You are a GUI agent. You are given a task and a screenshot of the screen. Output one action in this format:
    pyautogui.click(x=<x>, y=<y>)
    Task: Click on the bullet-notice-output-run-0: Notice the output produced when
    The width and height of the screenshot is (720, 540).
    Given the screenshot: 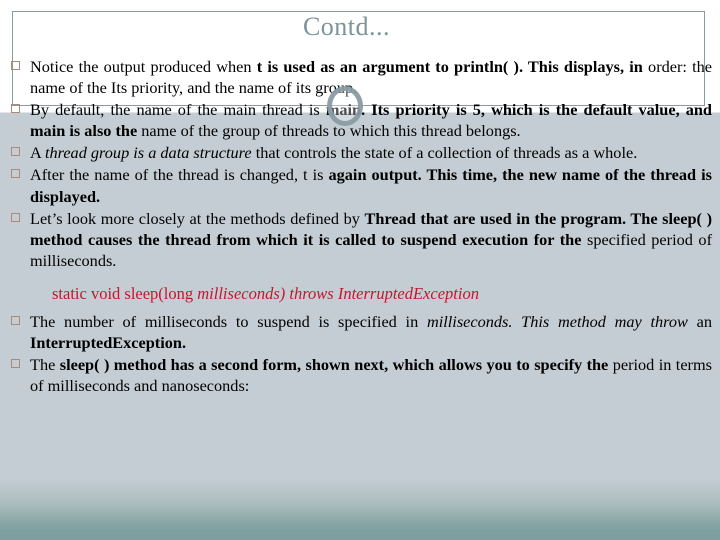 What is the action you would take?
    pyautogui.click(x=143, y=66)
    